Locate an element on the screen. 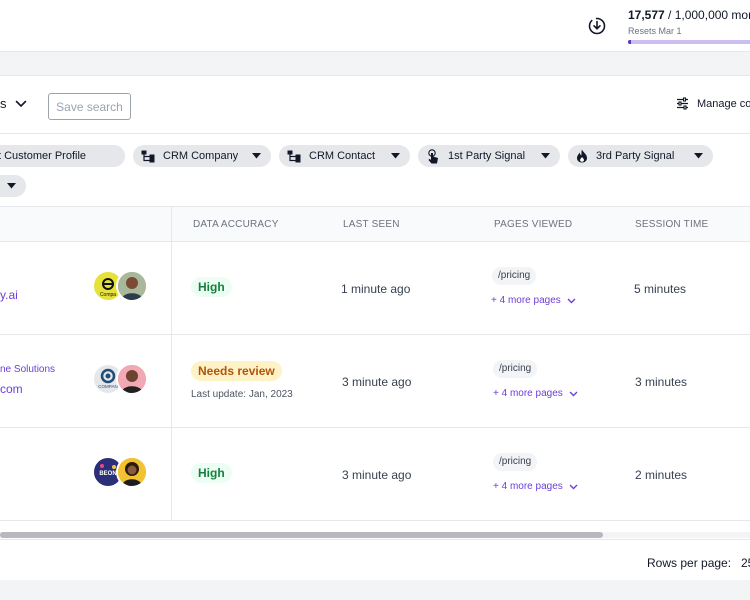 The image size is (750, 600). tap-icon is located at coordinates (433, 155).